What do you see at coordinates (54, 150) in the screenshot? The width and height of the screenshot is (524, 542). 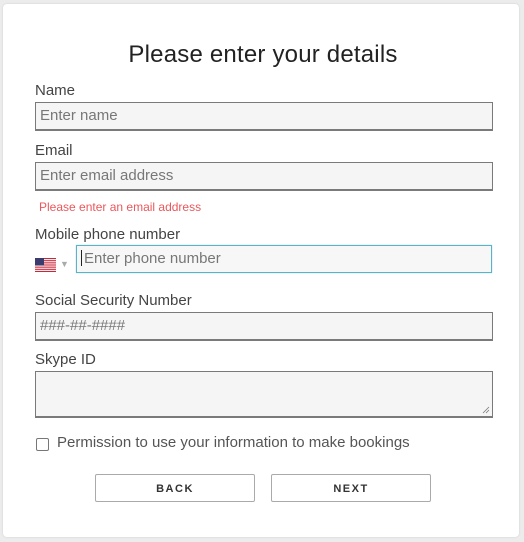 I see `email-label: Email` at bounding box center [54, 150].